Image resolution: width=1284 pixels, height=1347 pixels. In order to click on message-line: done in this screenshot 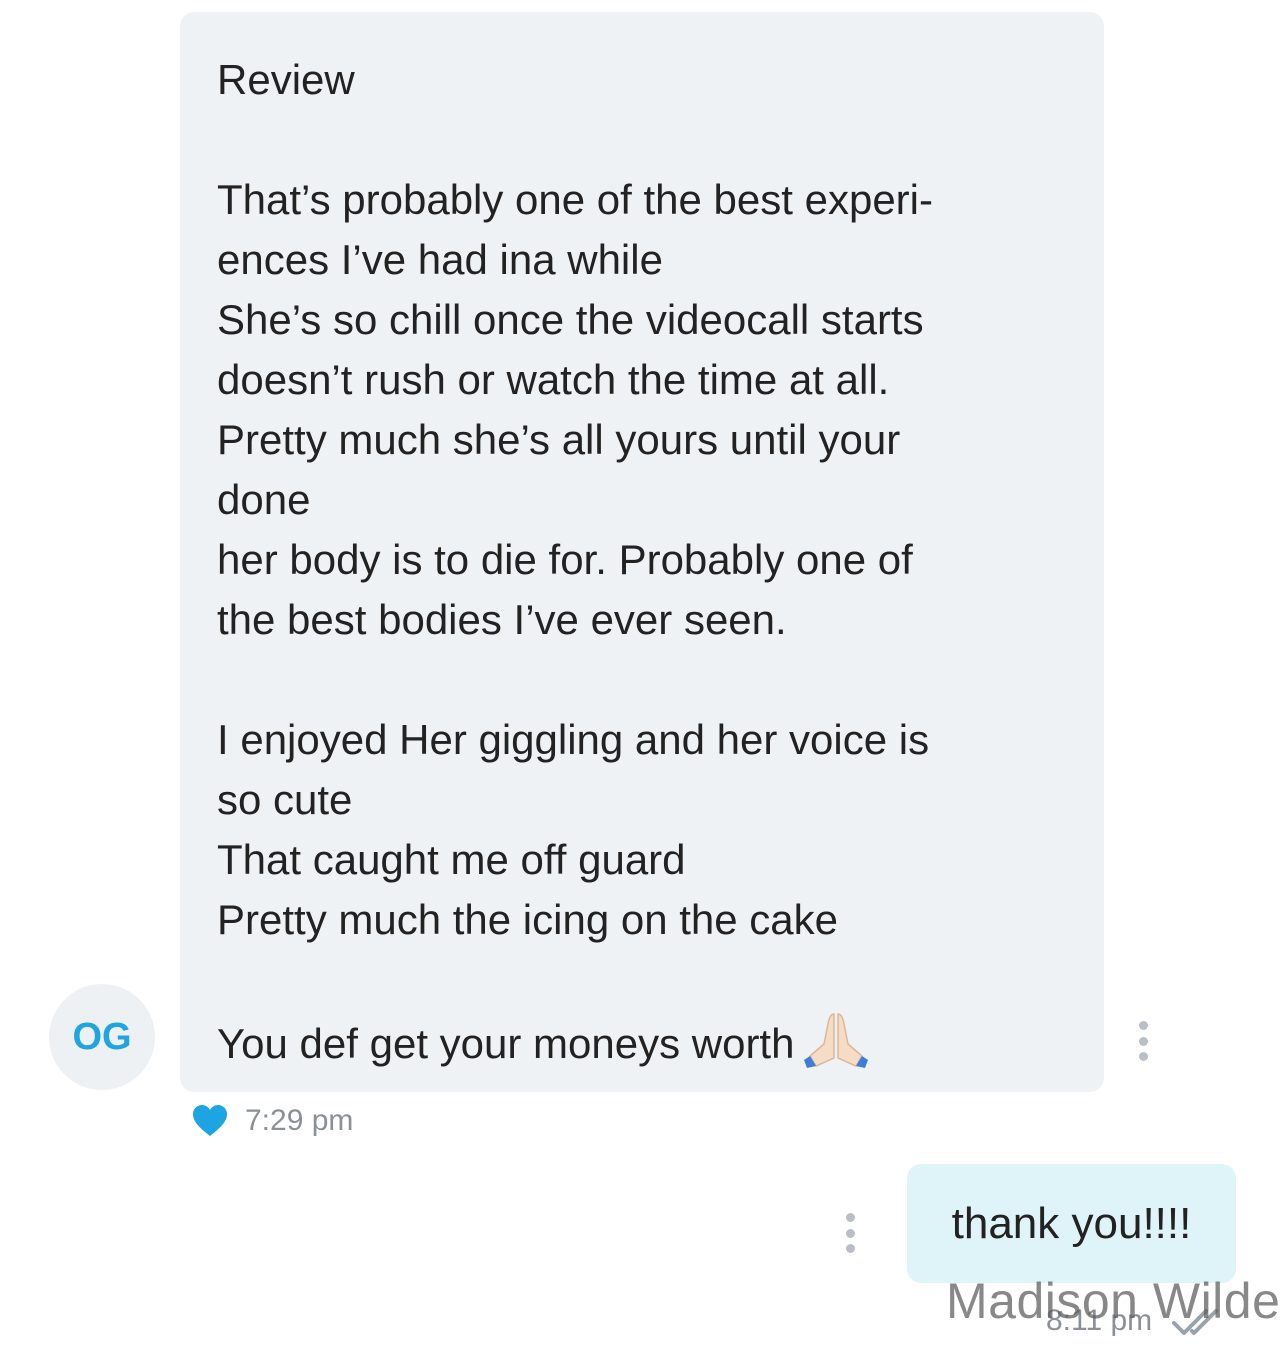, I will do `click(264, 499)`.